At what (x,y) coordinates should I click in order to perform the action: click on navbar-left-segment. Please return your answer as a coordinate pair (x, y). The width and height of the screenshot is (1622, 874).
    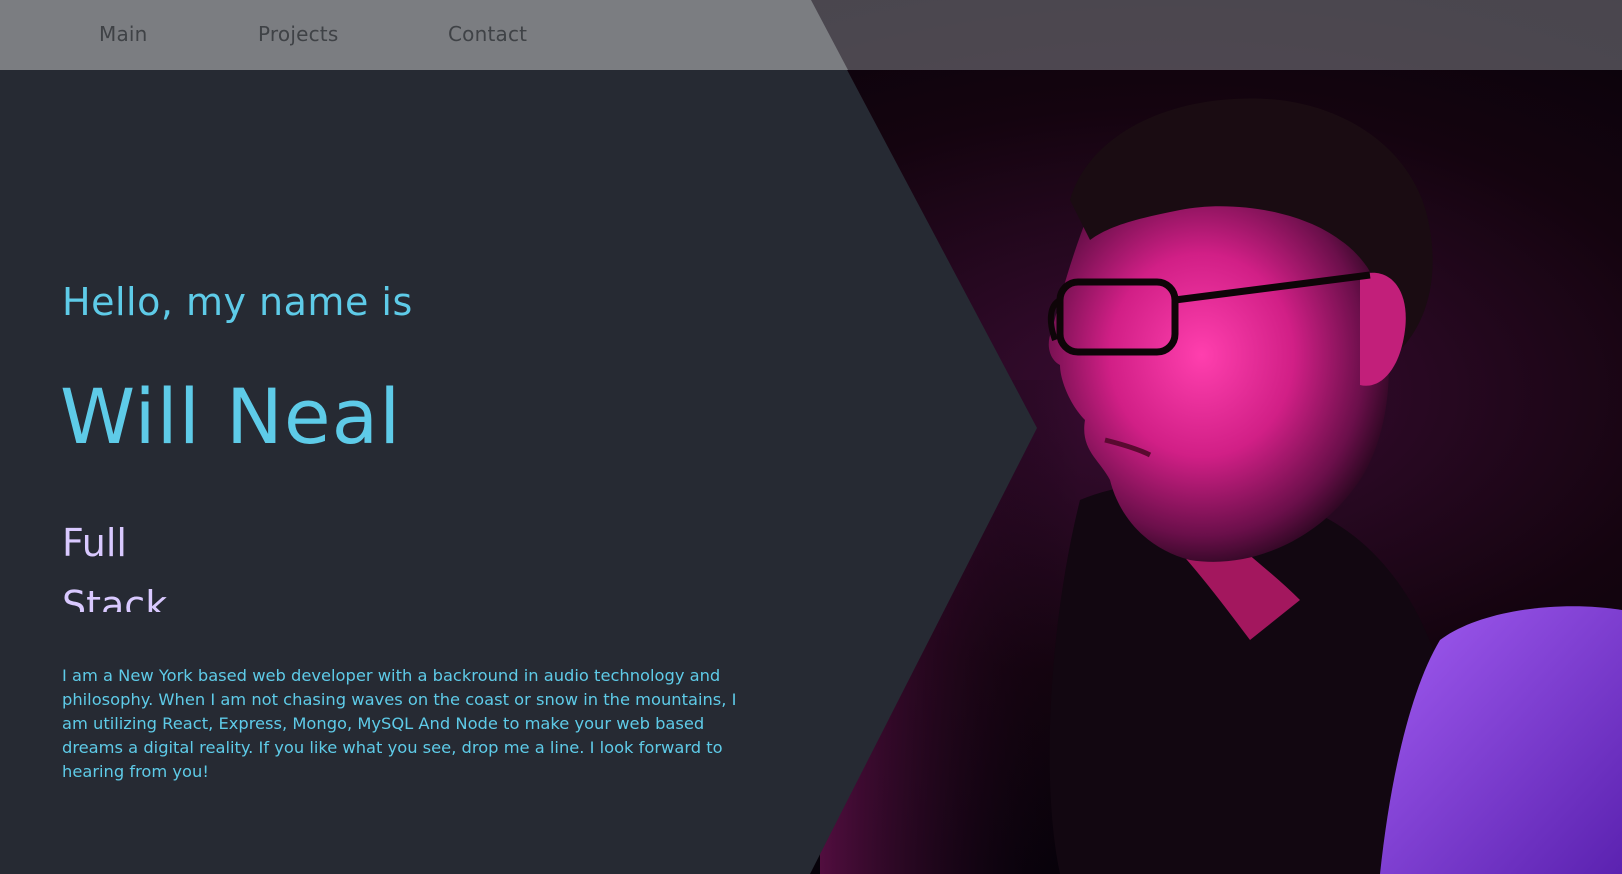
    Looking at the image, I should click on (424, 35).